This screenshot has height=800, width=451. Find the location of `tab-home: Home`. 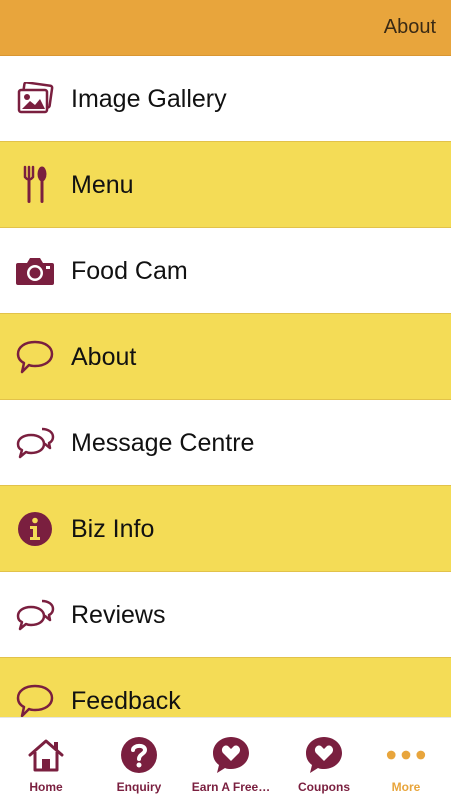

tab-home: Home is located at coordinates (46, 759).